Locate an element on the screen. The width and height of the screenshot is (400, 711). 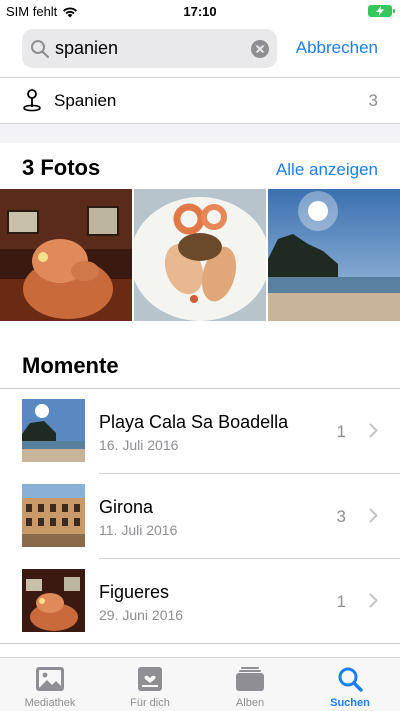
clear-search-icon is located at coordinates (260, 49).